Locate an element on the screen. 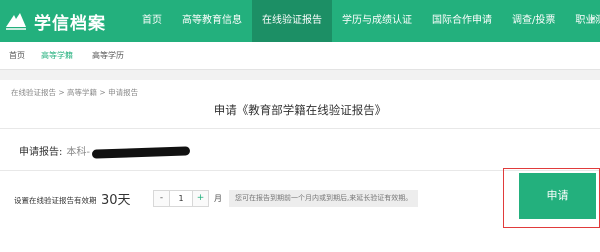  user-menu-icon: ® is located at coordinates (593, 20).